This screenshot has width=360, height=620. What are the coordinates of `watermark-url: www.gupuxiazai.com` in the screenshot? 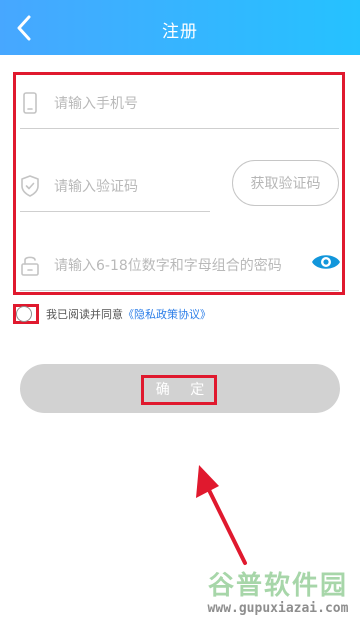 It's located at (278, 608).